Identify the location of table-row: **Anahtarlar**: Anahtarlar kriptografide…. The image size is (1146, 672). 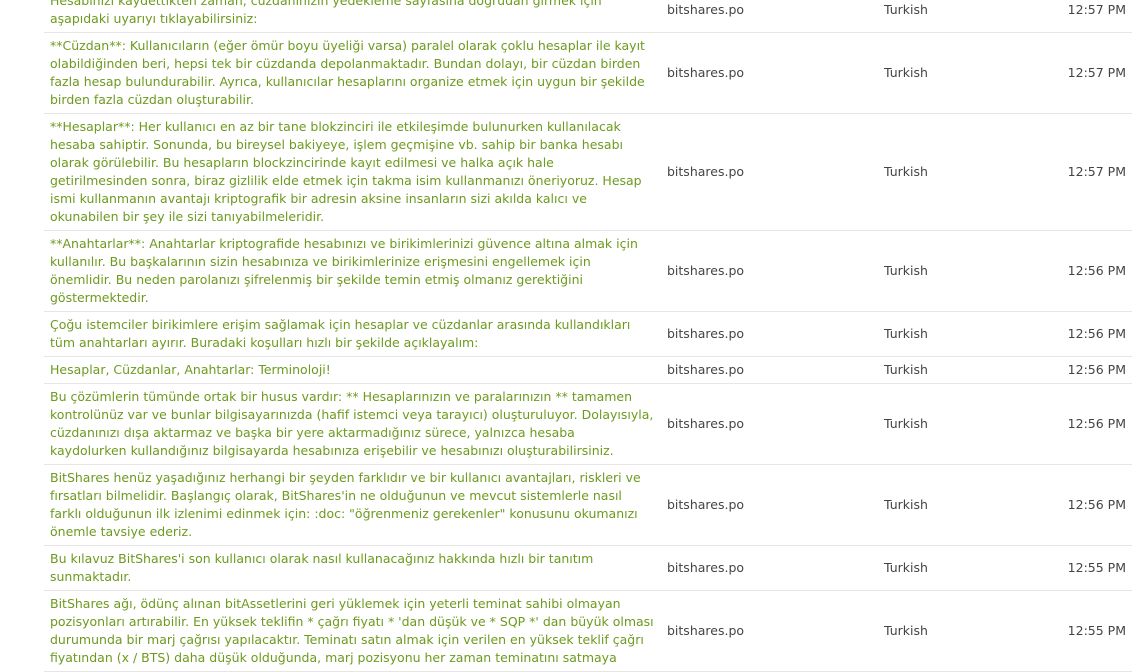
(588, 271).